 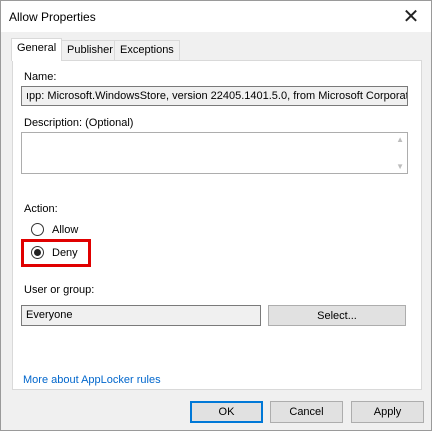 I want to click on title-bar: Allow Properties ✕, so click(x=216, y=16).